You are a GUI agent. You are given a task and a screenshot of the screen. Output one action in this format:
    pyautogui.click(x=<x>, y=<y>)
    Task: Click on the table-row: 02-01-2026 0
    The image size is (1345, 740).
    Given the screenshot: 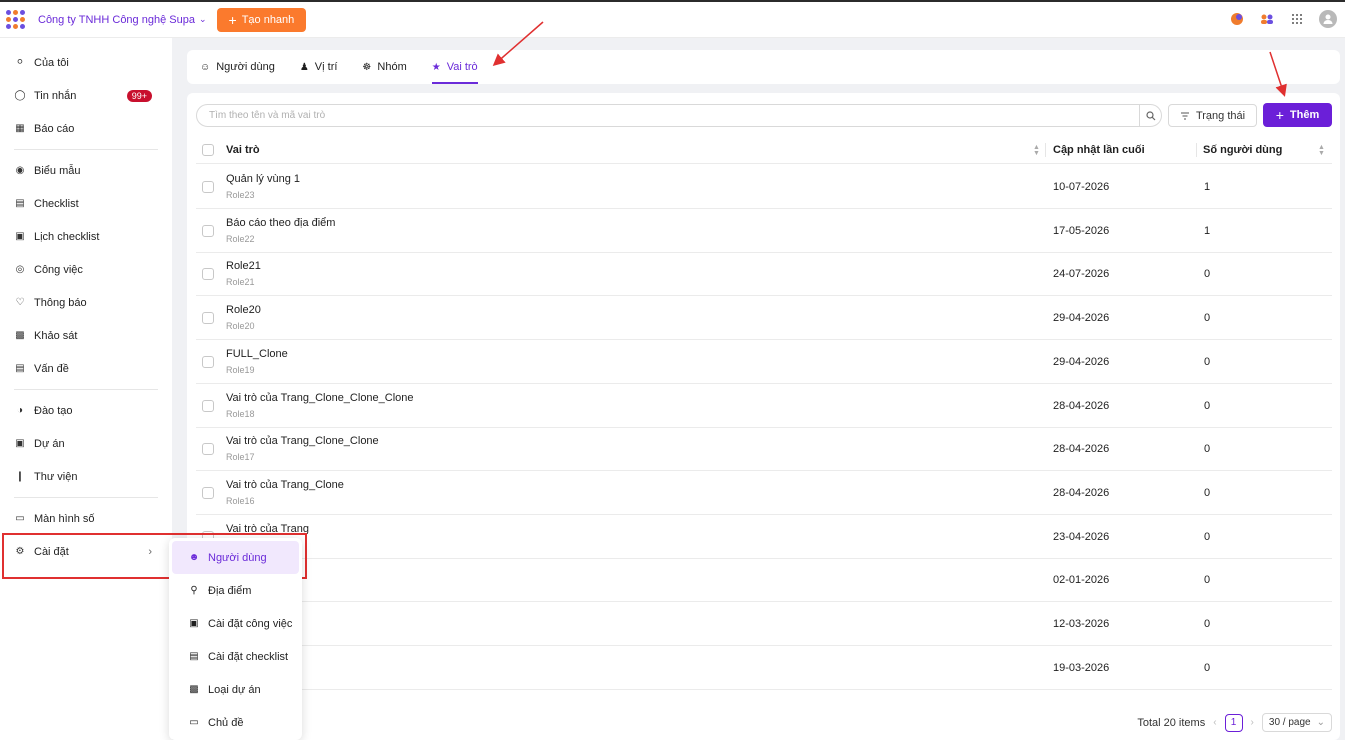 What is the action you would take?
    pyautogui.click(x=764, y=580)
    